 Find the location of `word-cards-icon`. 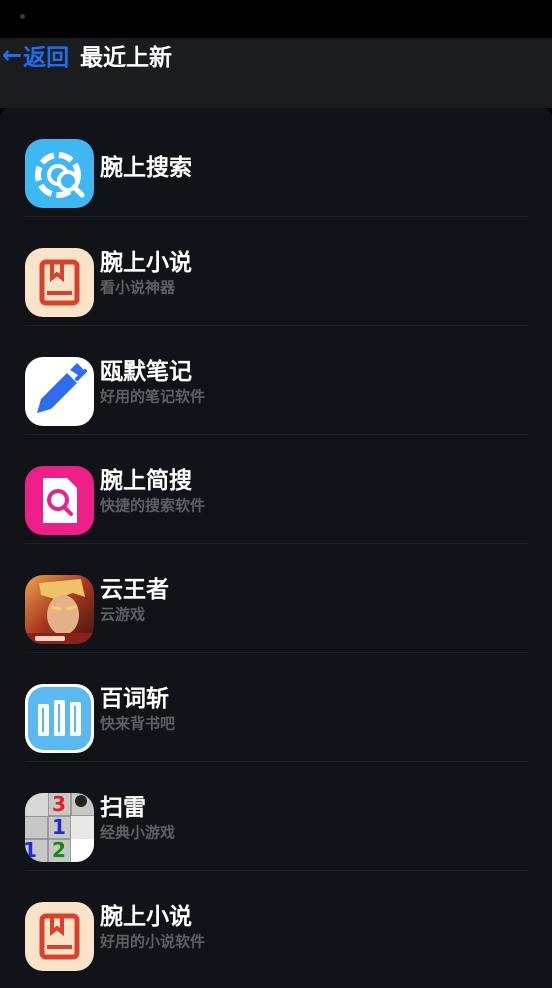

word-cards-icon is located at coordinates (59, 718).